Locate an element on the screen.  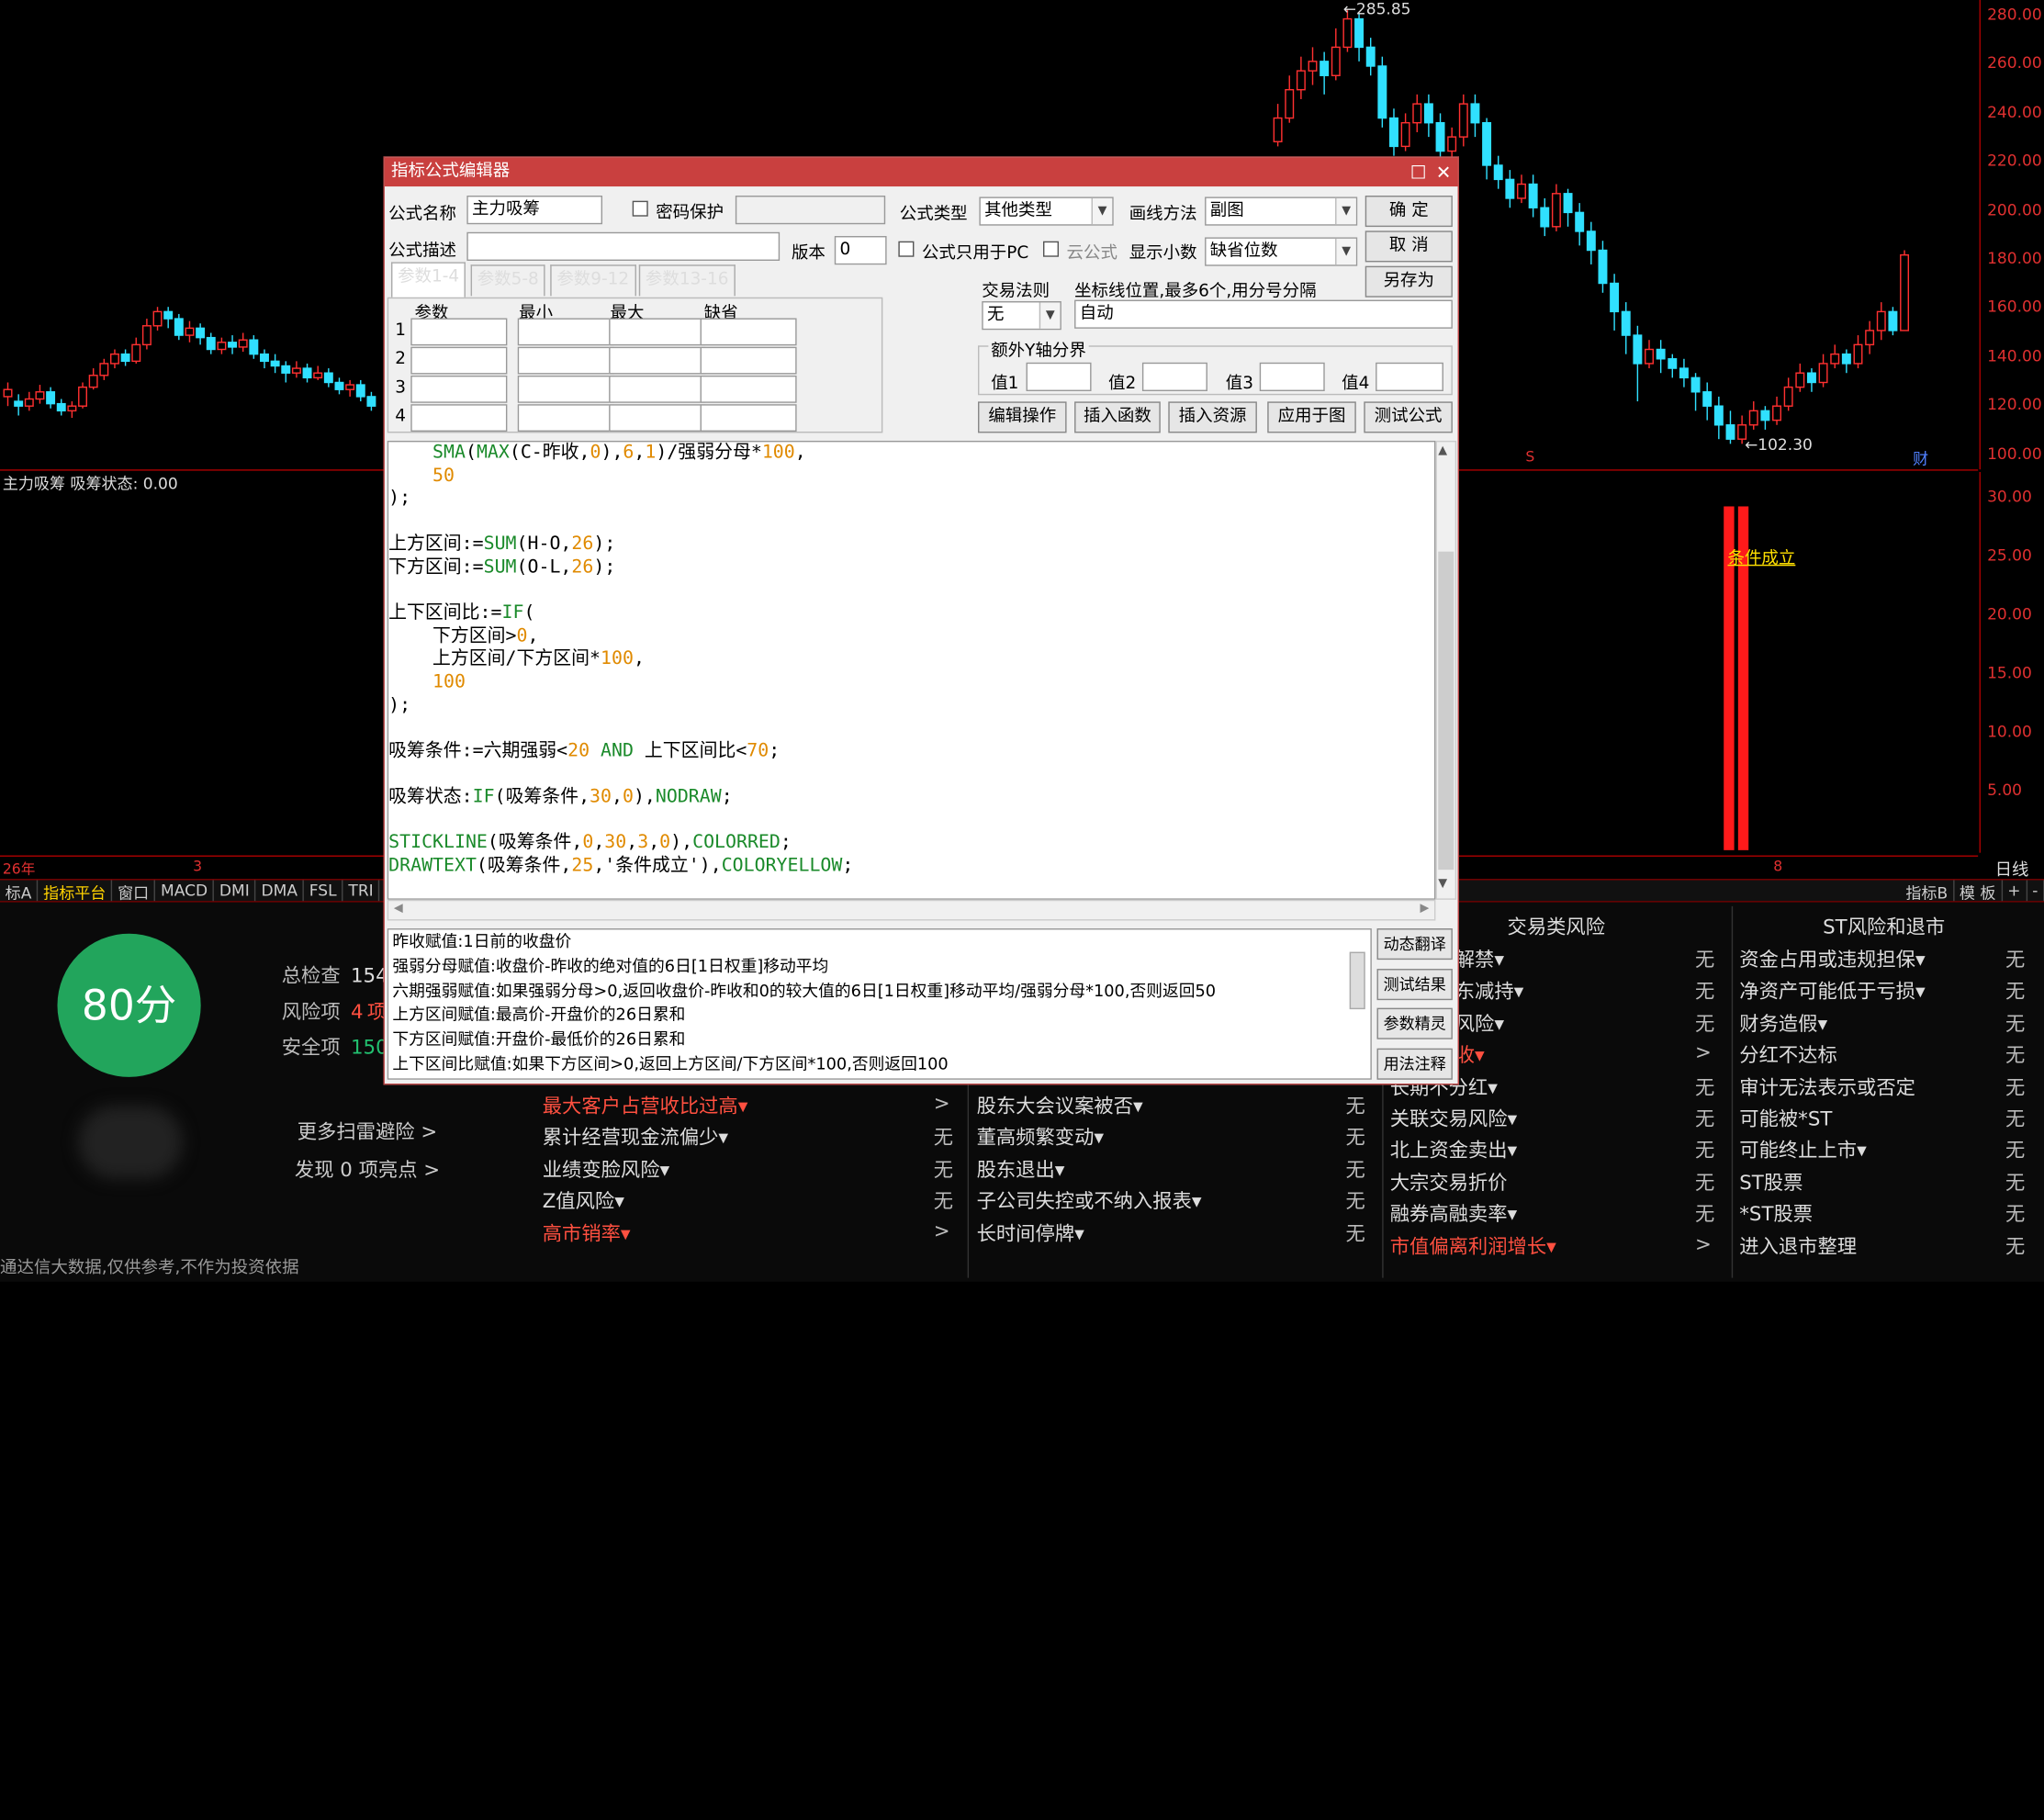
highlights-link: 发现 0 项亮点 > is located at coordinates (367, 1169).